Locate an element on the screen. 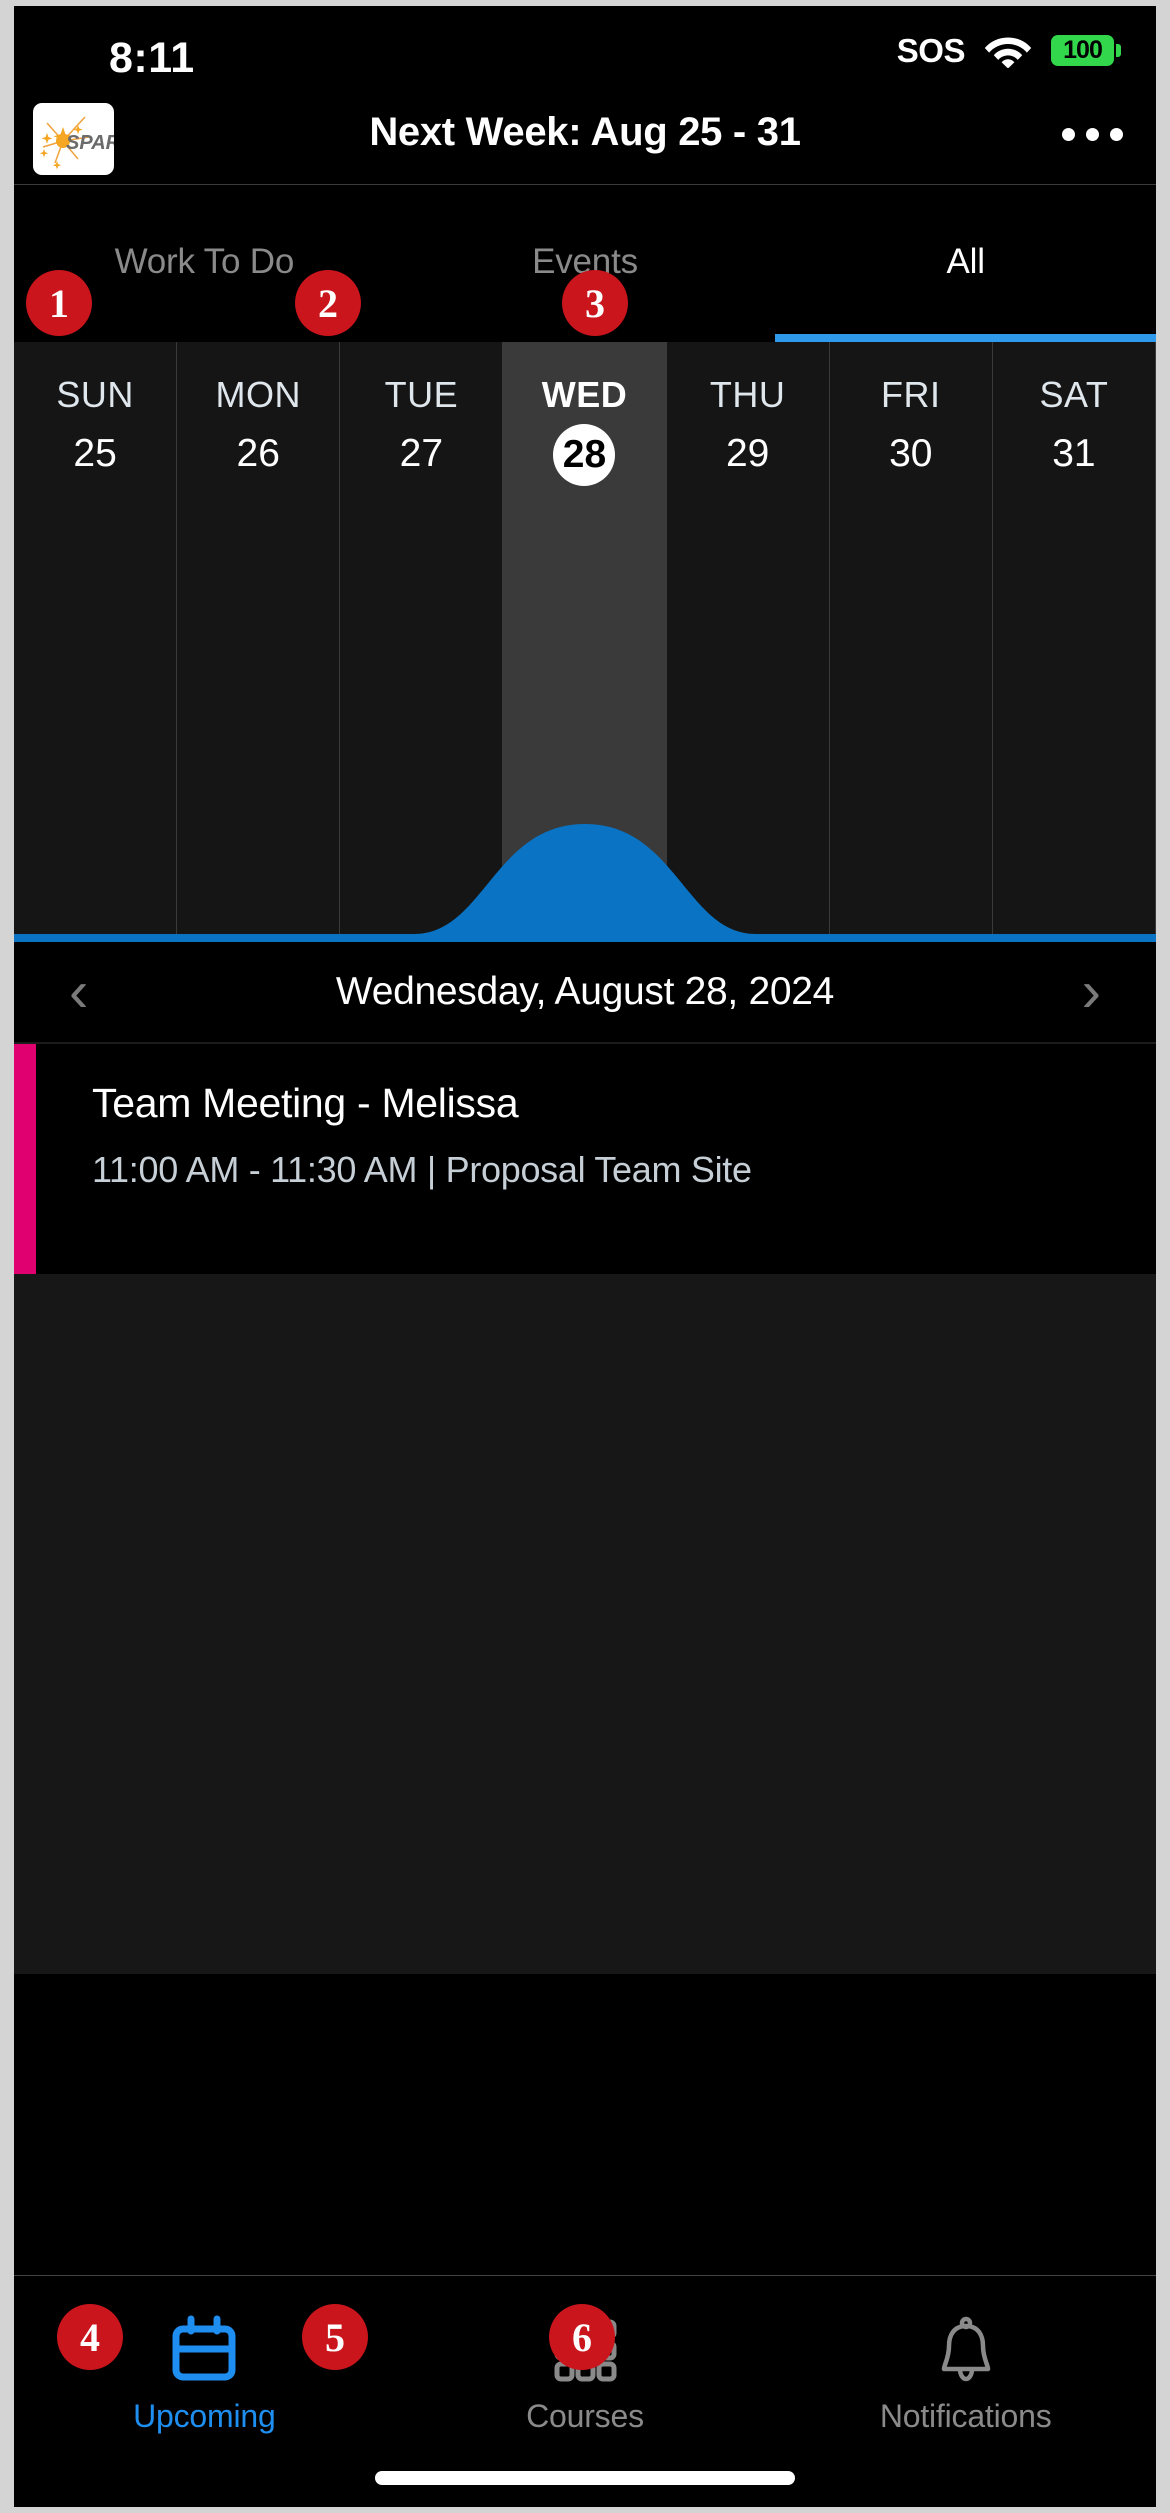 The width and height of the screenshot is (1170, 2513). day-number: 27 is located at coordinates (421, 453).